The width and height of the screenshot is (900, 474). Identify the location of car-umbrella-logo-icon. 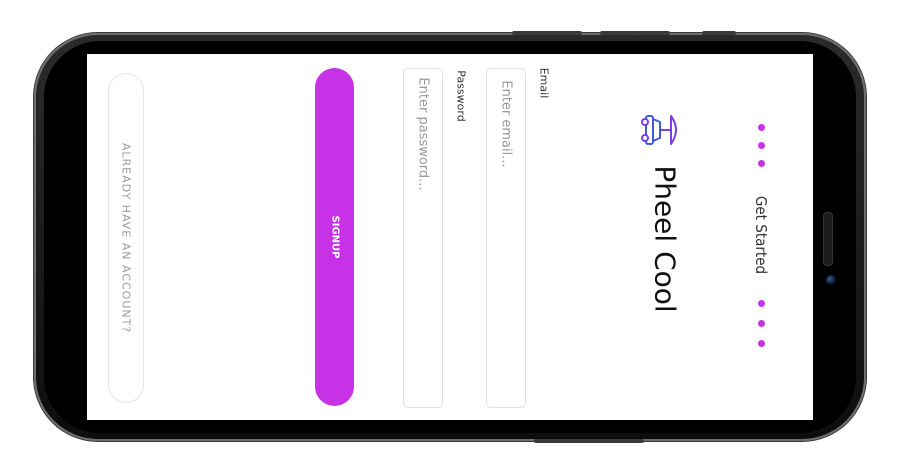
(660, 130).